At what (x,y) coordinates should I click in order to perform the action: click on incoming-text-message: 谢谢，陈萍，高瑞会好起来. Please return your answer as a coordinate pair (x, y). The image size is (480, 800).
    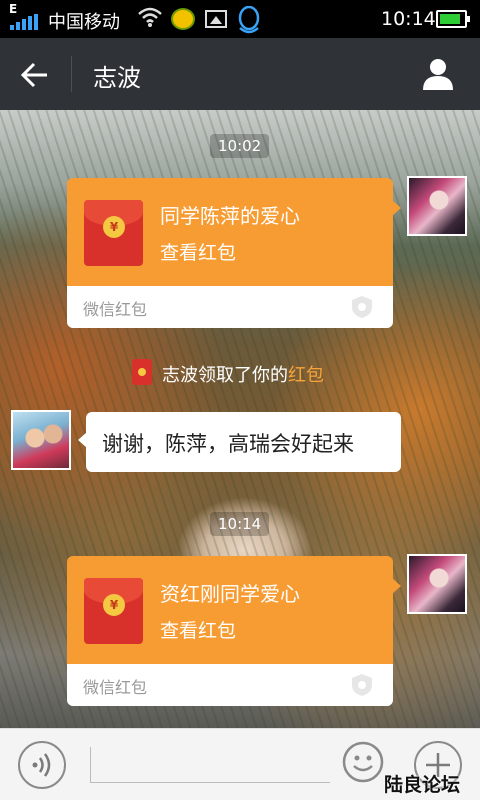
    Looking at the image, I should click on (239, 442).